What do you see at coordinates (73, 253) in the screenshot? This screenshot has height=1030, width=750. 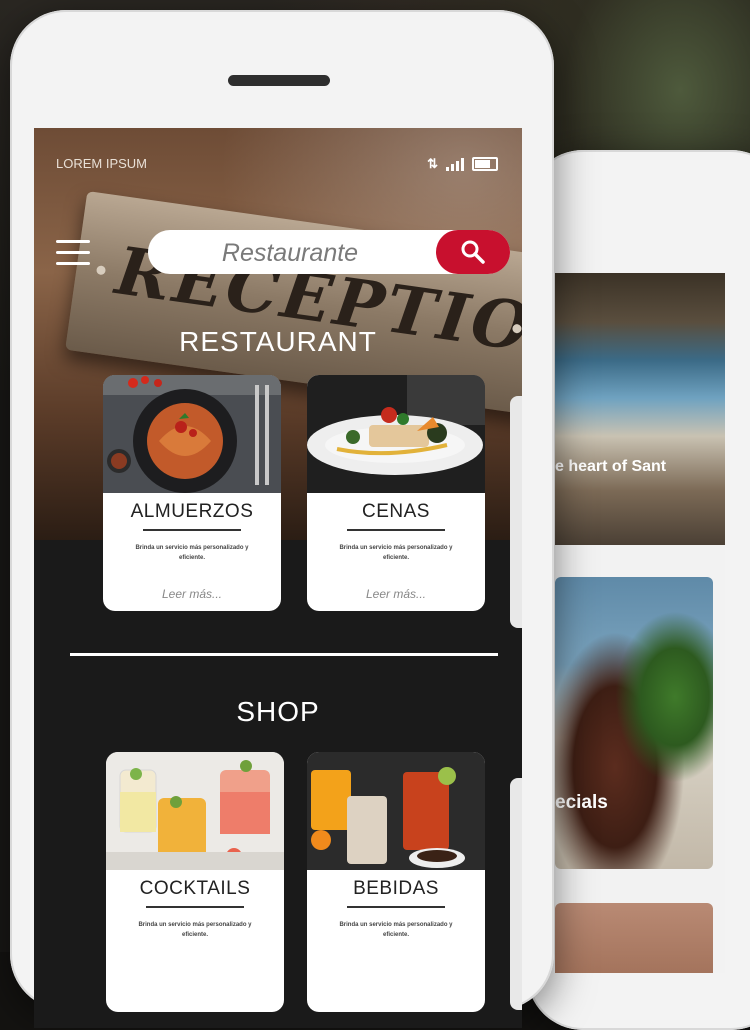 I see `hamburger-menu-icon` at bounding box center [73, 253].